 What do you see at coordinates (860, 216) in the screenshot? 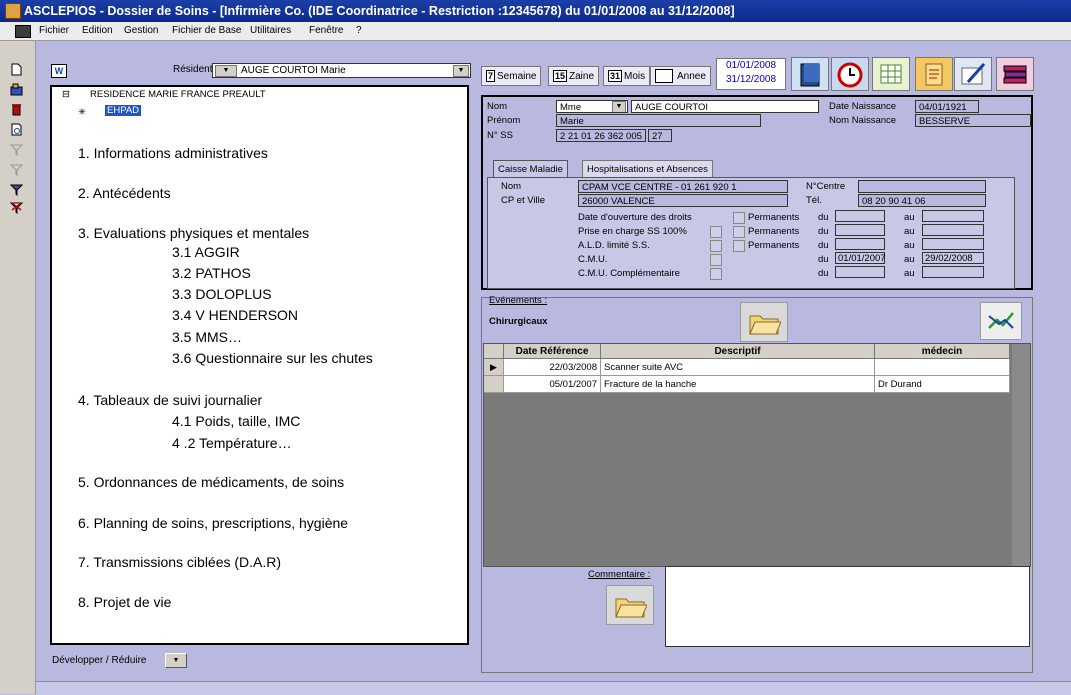
I see `droits-ouverture-du-field` at bounding box center [860, 216].